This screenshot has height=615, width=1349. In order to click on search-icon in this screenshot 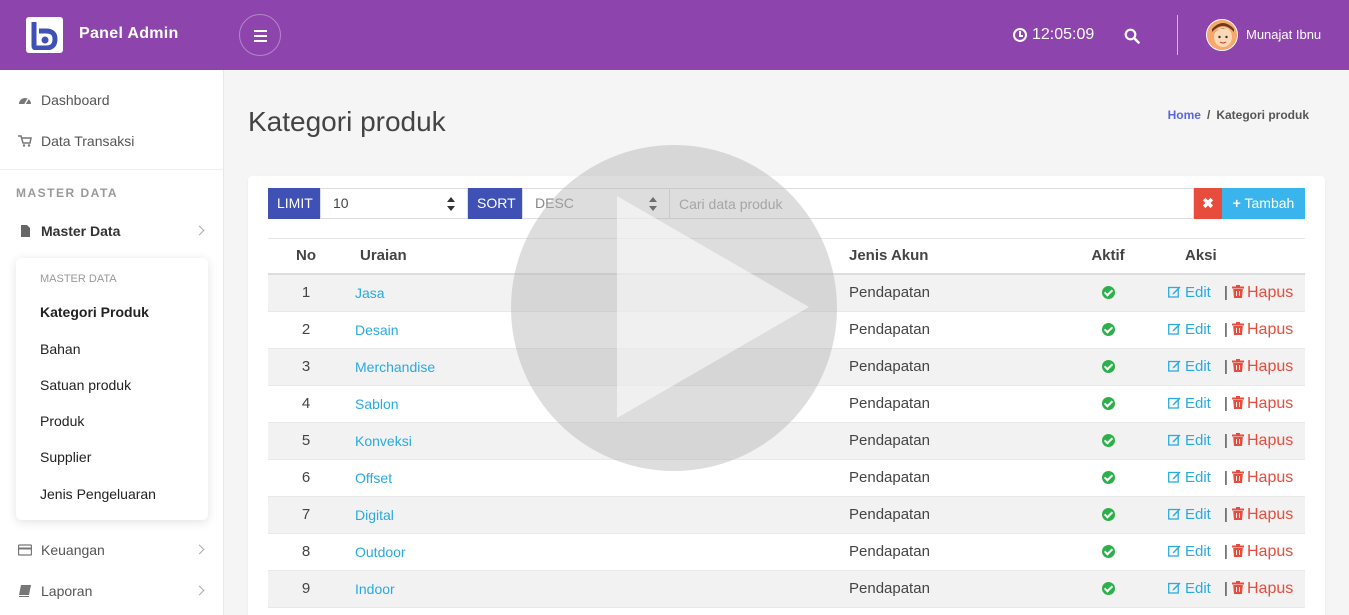, I will do `click(1132, 36)`.